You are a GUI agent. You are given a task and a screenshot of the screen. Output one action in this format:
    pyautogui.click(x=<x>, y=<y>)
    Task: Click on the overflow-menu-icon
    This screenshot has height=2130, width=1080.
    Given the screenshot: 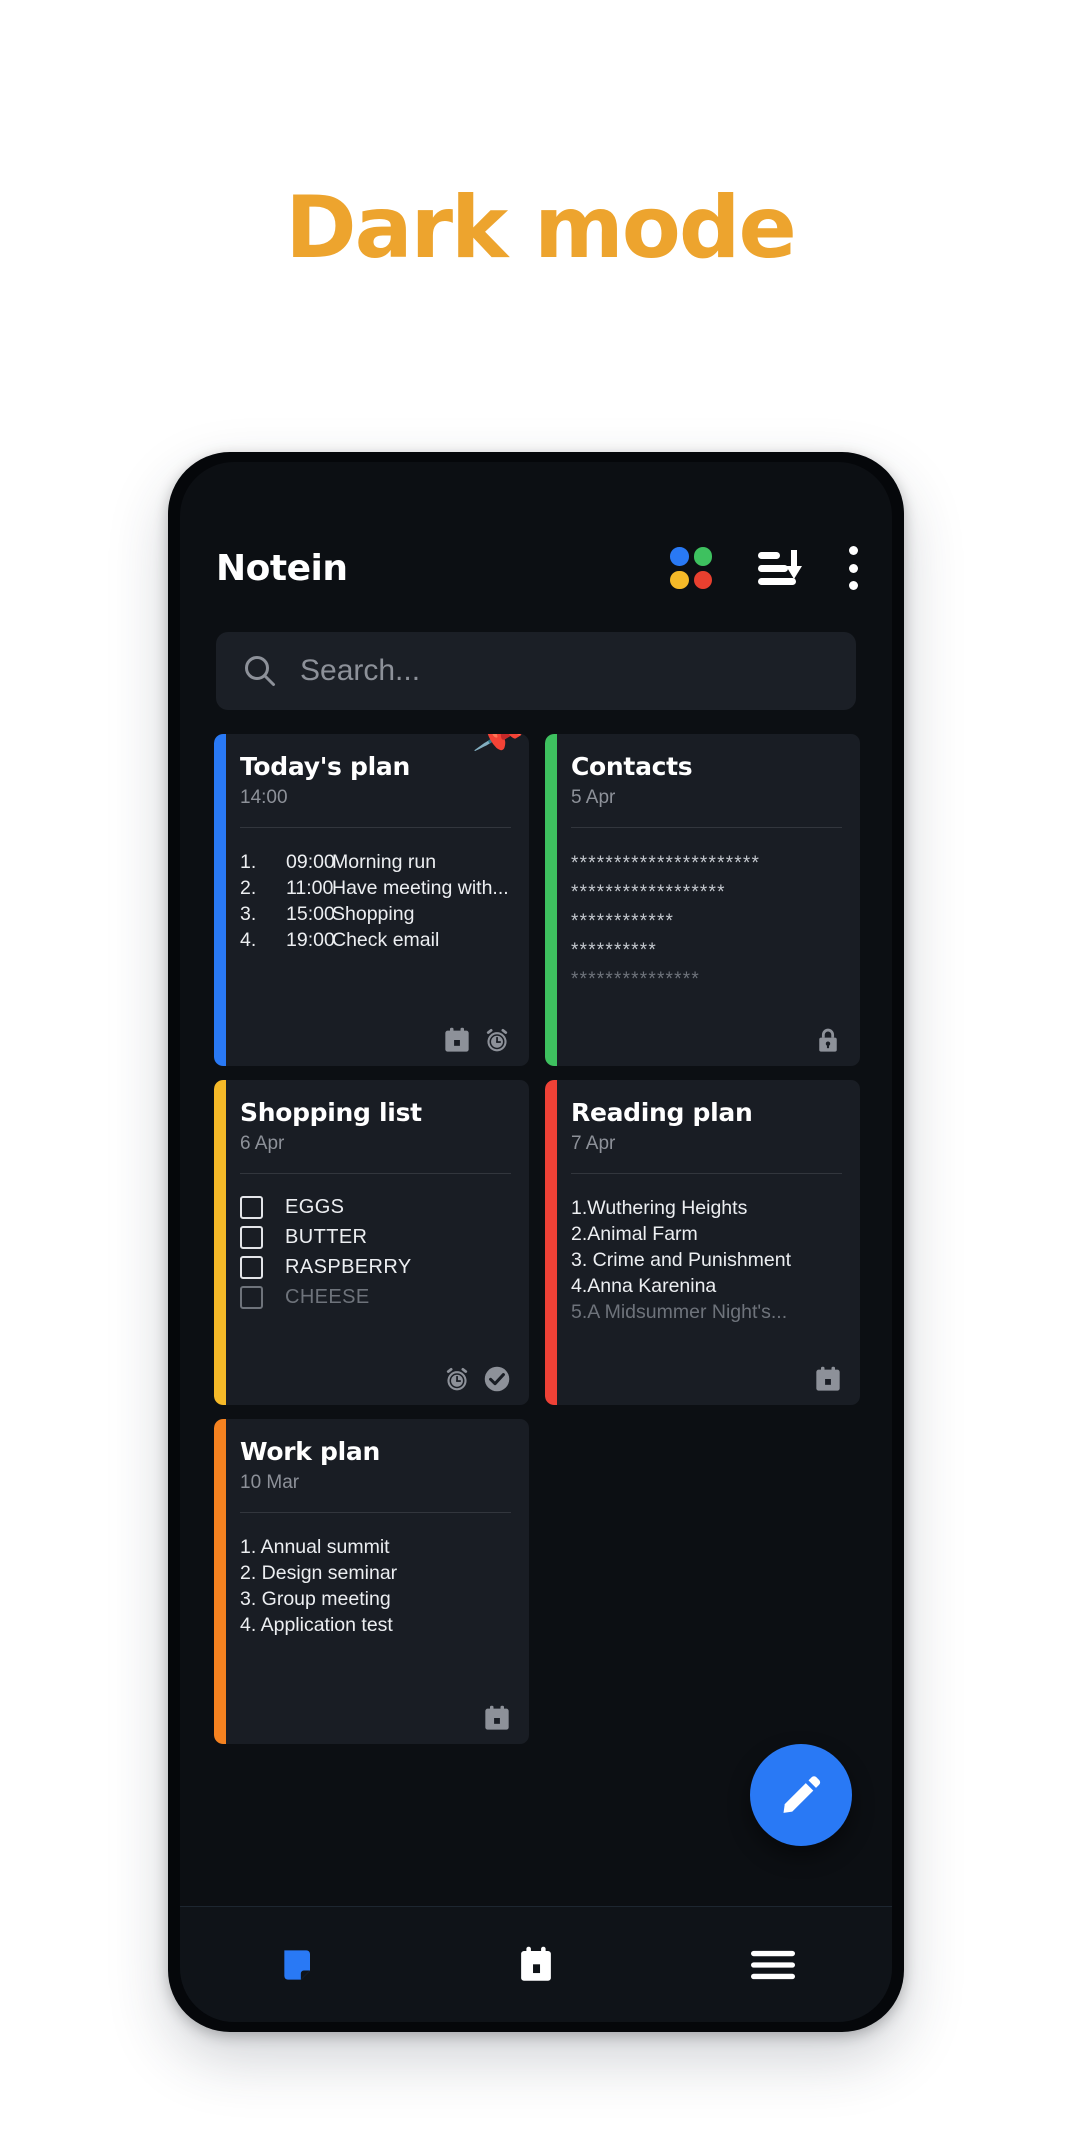 What is the action you would take?
    pyautogui.click(x=853, y=568)
    